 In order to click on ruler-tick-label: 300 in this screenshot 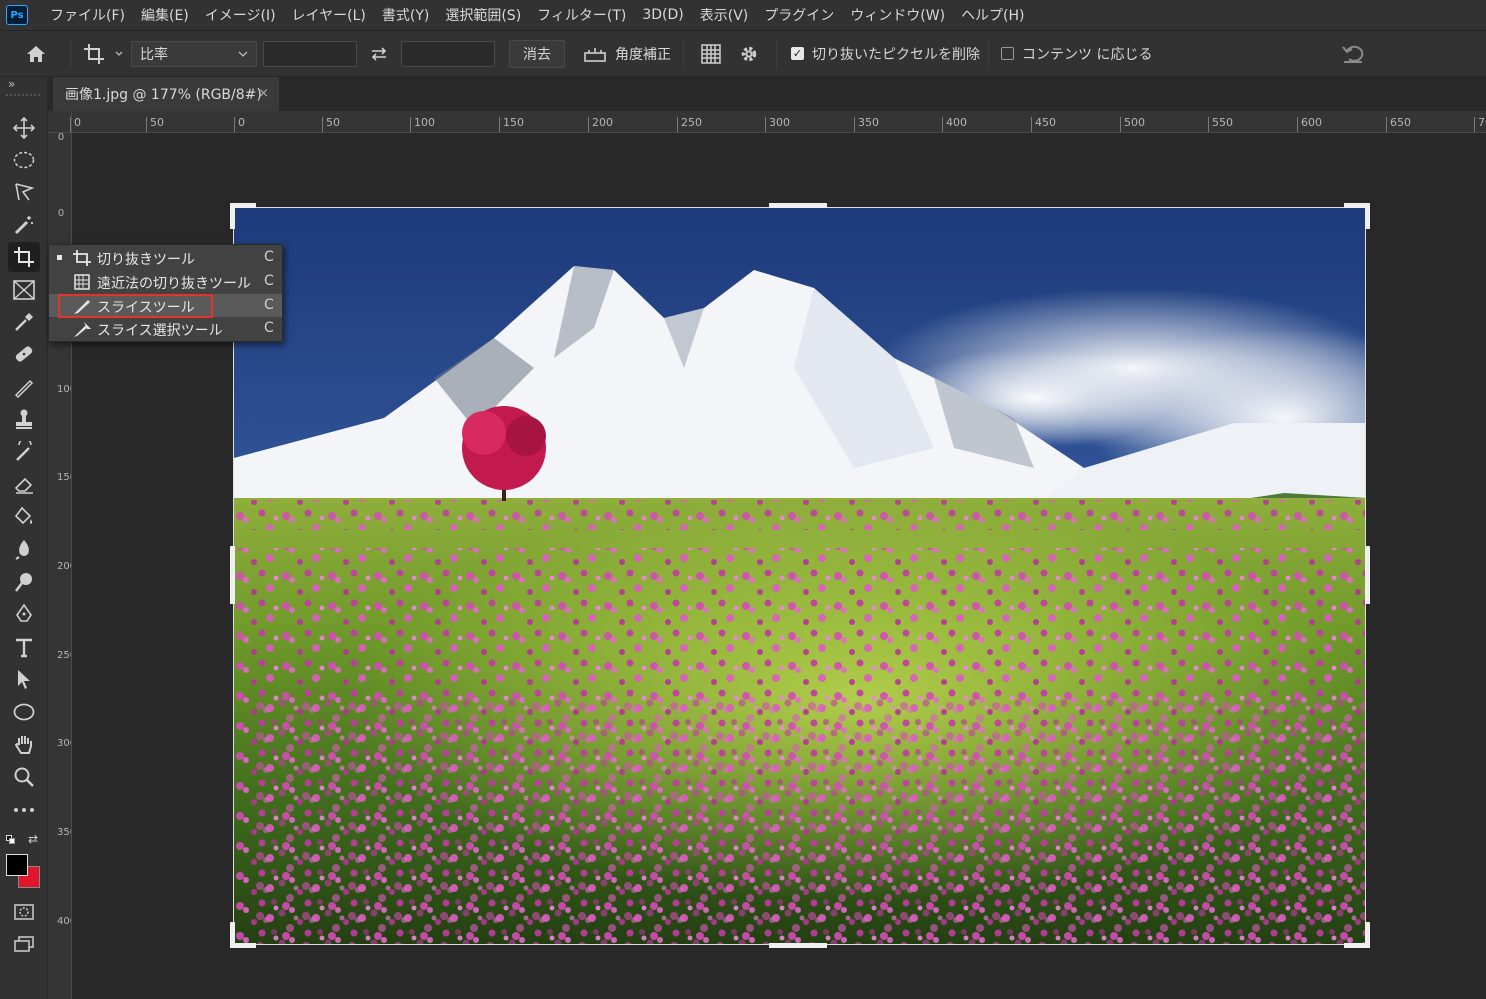, I will do `click(777, 124)`.